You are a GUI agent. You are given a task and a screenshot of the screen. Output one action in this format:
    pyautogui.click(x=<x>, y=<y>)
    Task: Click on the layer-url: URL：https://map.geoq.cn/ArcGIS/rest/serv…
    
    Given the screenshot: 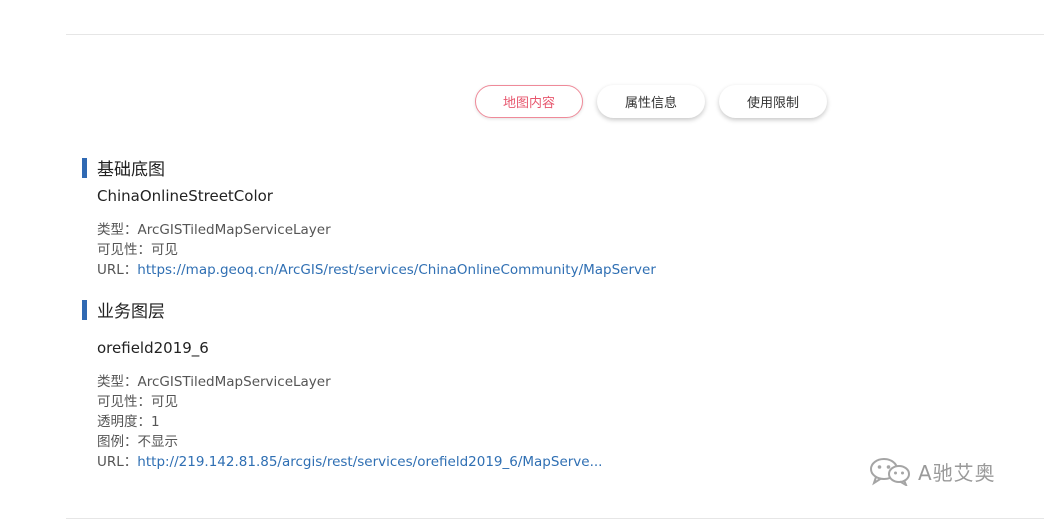 What is the action you would take?
    pyautogui.click(x=376, y=270)
    